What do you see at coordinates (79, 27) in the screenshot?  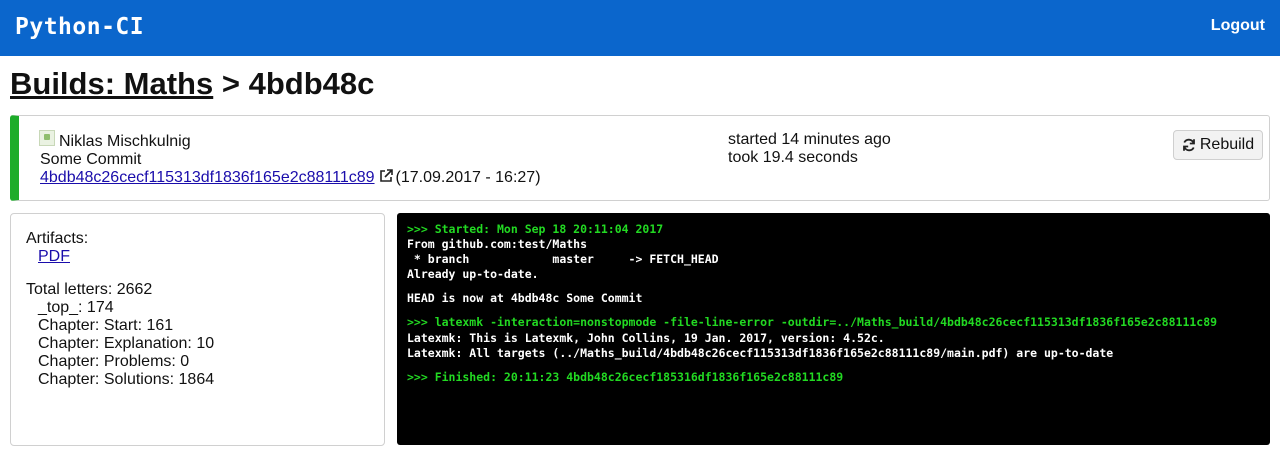 I see `brand-logo-text: Python-CI` at bounding box center [79, 27].